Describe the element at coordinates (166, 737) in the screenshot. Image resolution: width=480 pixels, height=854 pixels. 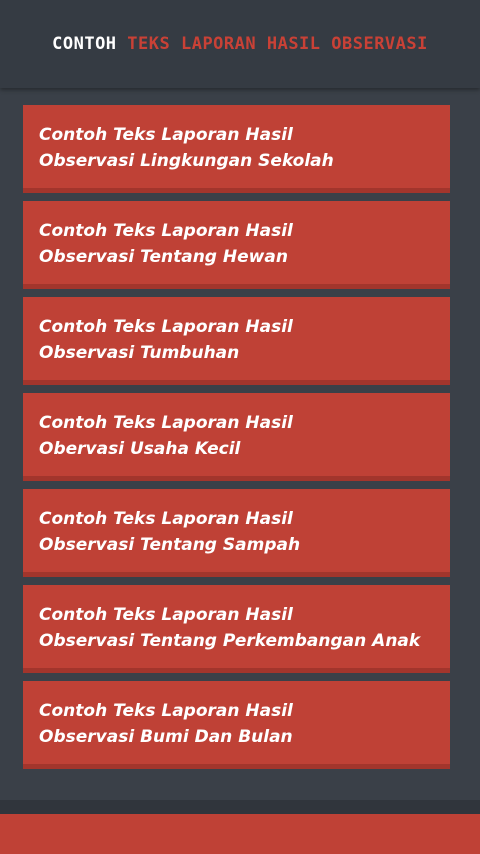
I see `list-item-line2: Observasi Bumi Dan Bulan` at that location.